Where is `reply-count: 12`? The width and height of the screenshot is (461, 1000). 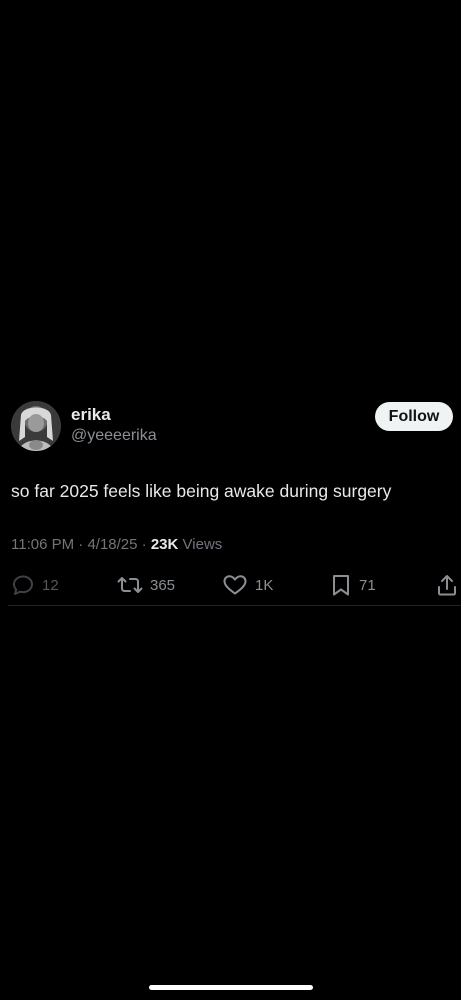
reply-count: 12 is located at coordinates (50, 585).